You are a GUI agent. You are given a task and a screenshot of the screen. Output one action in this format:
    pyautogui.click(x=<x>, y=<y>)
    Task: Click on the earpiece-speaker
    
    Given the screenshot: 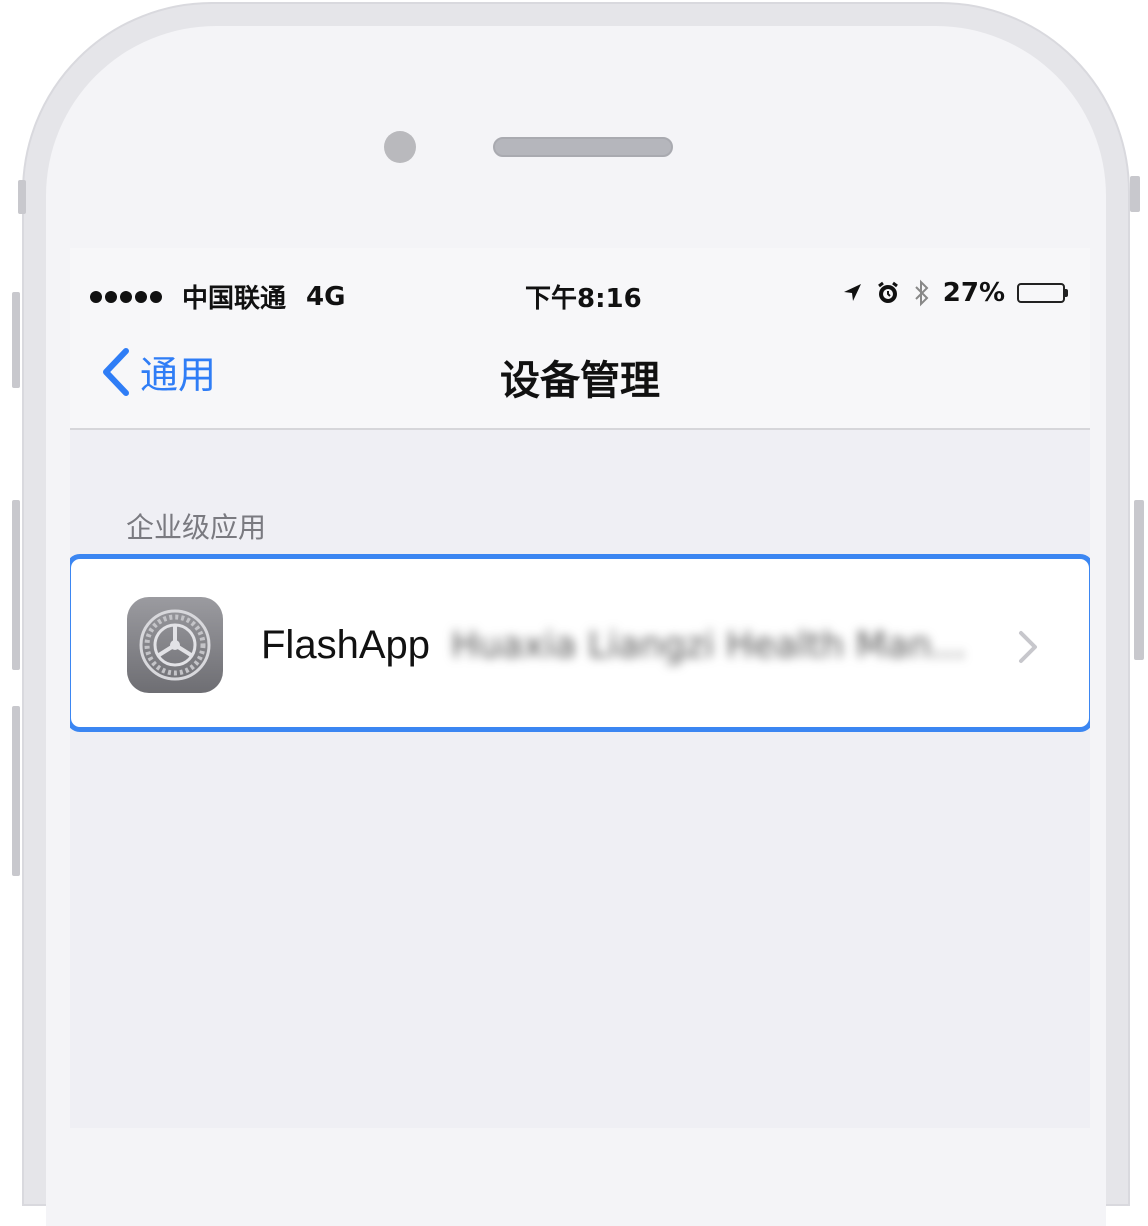 What is the action you would take?
    pyautogui.click(x=583, y=147)
    